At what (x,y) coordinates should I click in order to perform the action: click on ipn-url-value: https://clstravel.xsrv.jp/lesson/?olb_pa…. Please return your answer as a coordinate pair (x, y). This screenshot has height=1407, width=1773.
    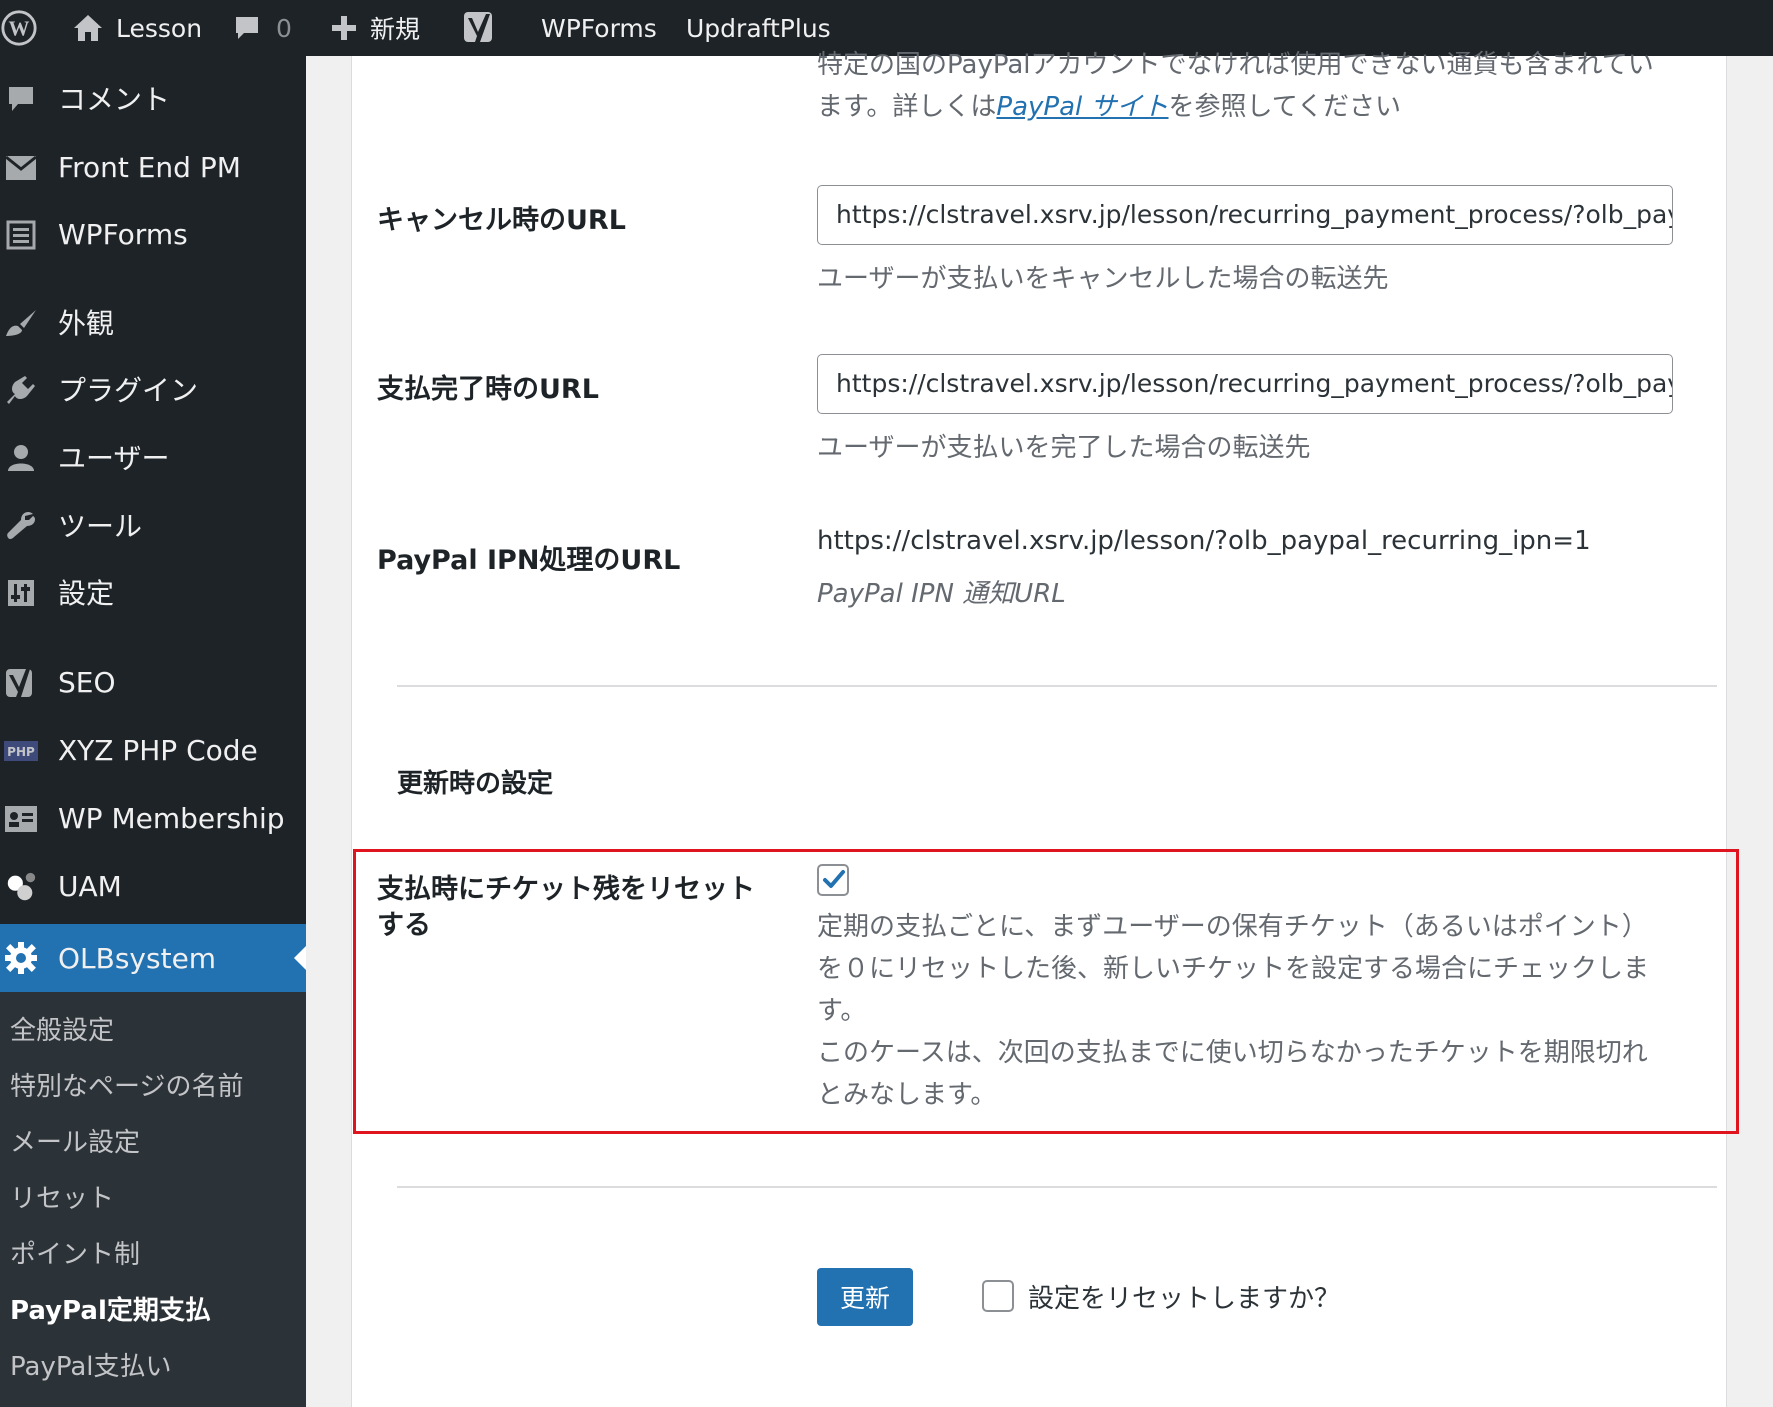
    Looking at the image, I should click on (1204, 541).